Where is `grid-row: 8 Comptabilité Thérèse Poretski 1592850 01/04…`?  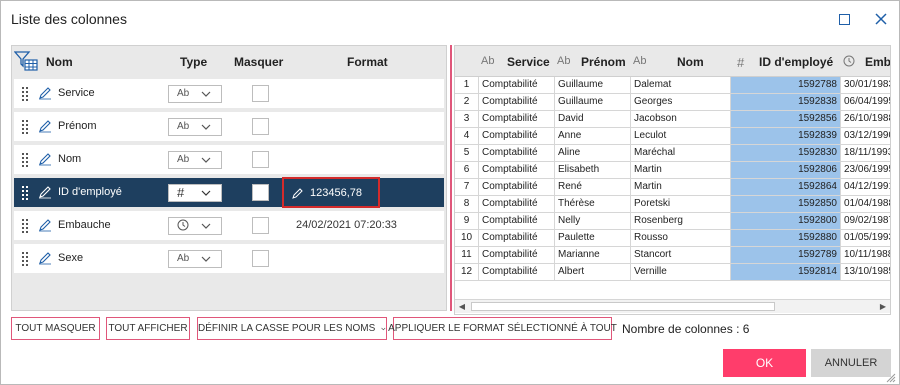
grid-row: 8 Comptabilité Thérèse Poretski 1592850 01/04… is located at coordinates (672, 204).